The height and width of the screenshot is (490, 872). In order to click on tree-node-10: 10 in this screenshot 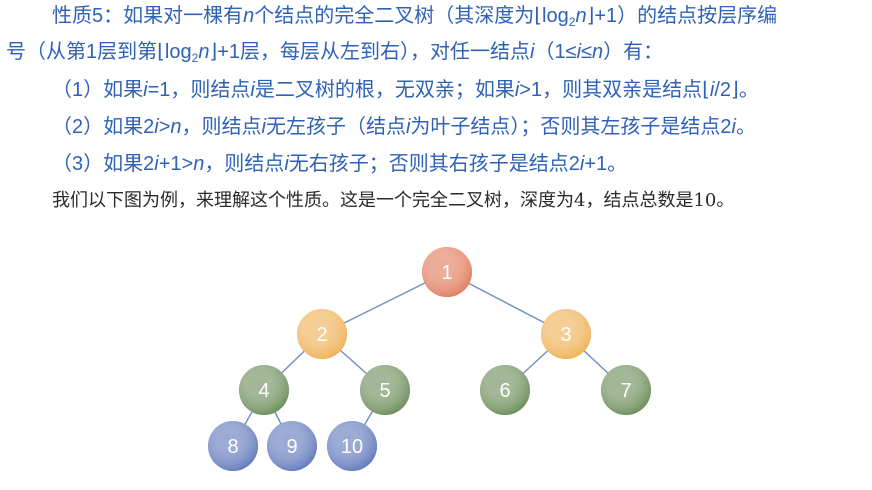, I will do `click(352, 446)`.